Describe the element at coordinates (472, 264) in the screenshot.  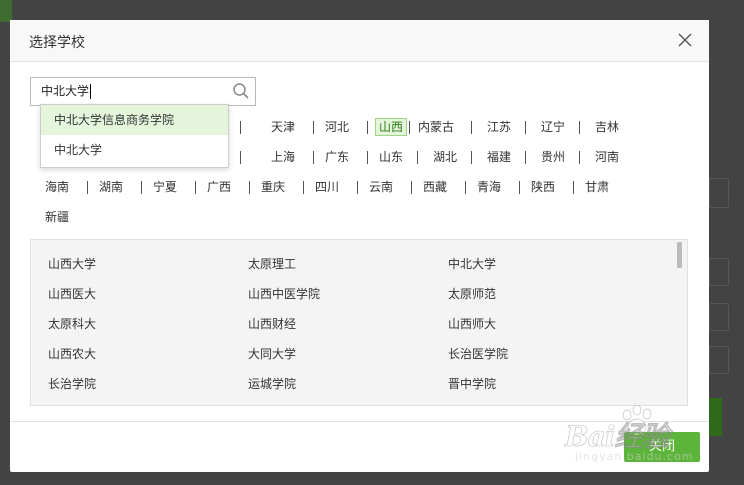
I see `school-item: 中北大学` at that location.